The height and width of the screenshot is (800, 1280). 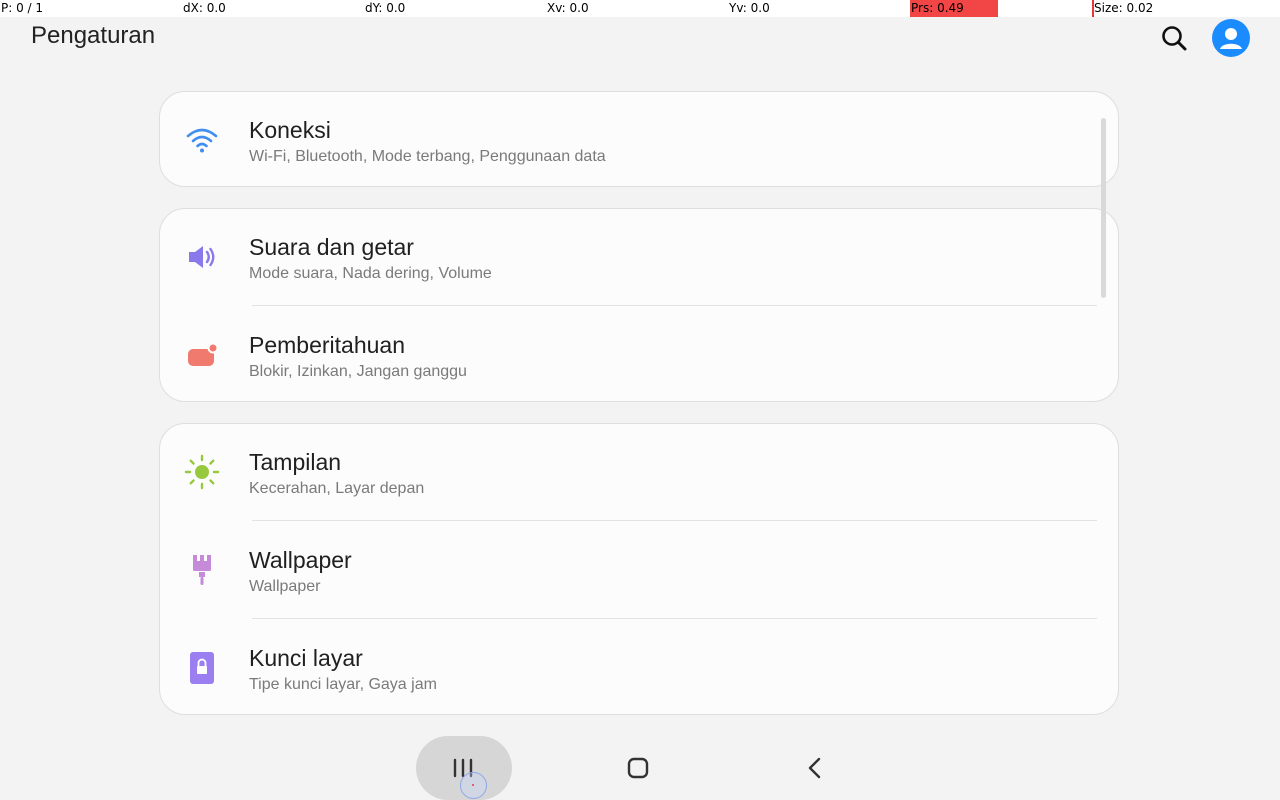 I want to click on pressure-value: Prs: 0.49, so click(x=937, y=8).